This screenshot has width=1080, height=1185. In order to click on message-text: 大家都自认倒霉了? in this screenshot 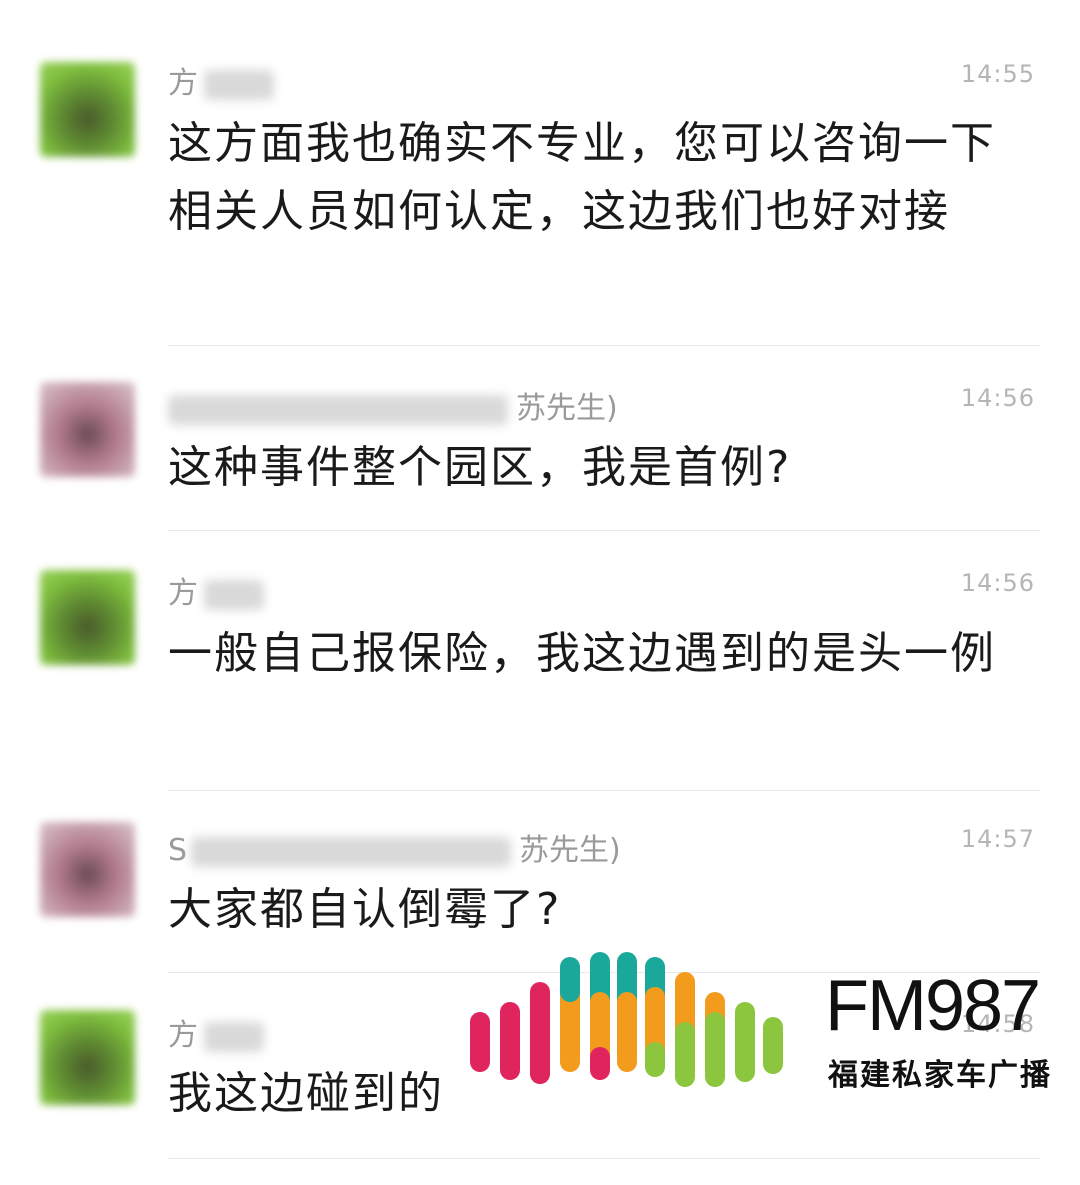, I will do `click(365, 909)`.